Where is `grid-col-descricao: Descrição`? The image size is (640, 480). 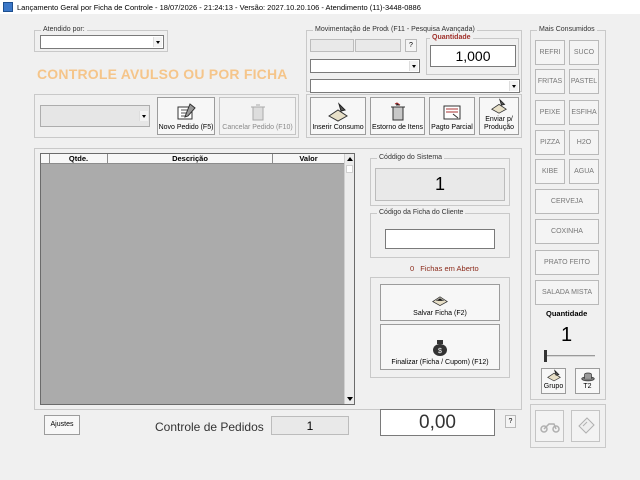 grid-col-descricao: Descrição is located at coordinates (190, 158).